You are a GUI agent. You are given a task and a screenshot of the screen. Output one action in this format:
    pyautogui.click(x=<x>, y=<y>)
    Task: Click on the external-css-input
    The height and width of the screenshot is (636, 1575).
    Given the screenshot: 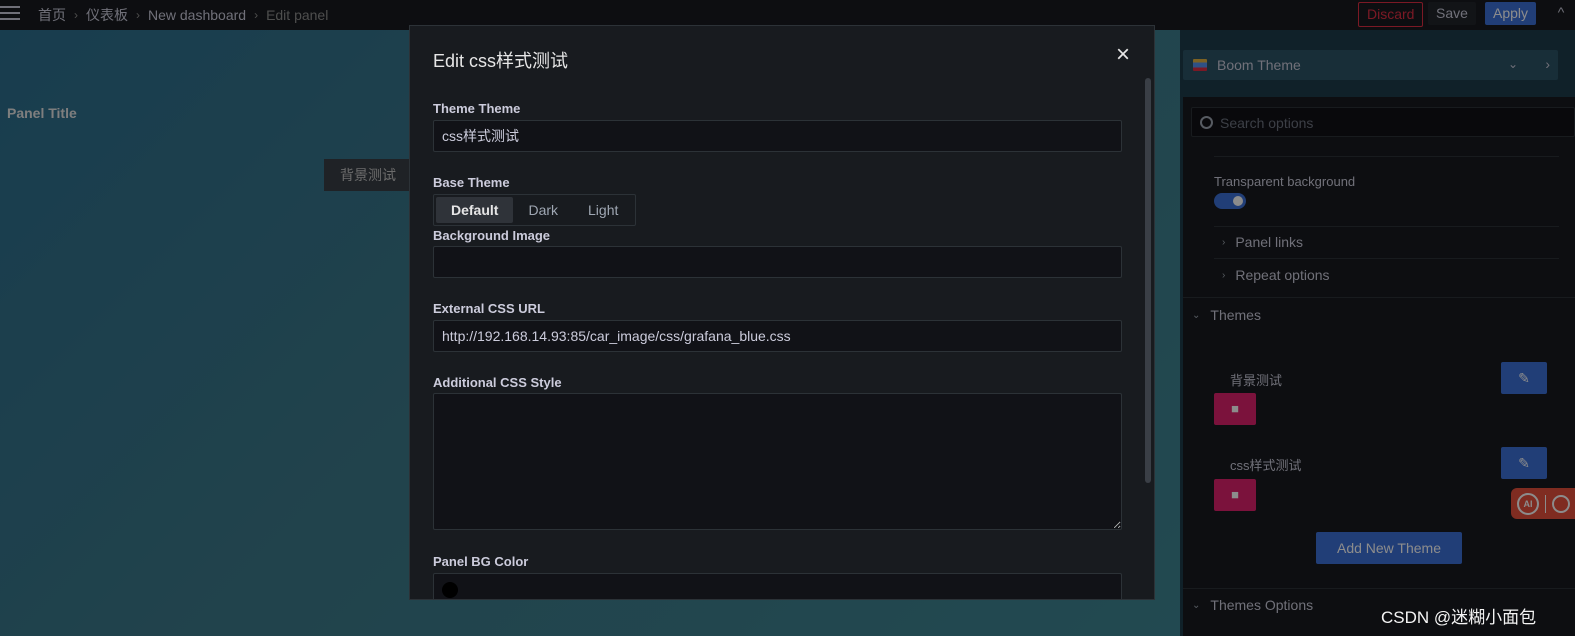 What is the action you would take?
    pyautogui.click(x=777, y=336)
    